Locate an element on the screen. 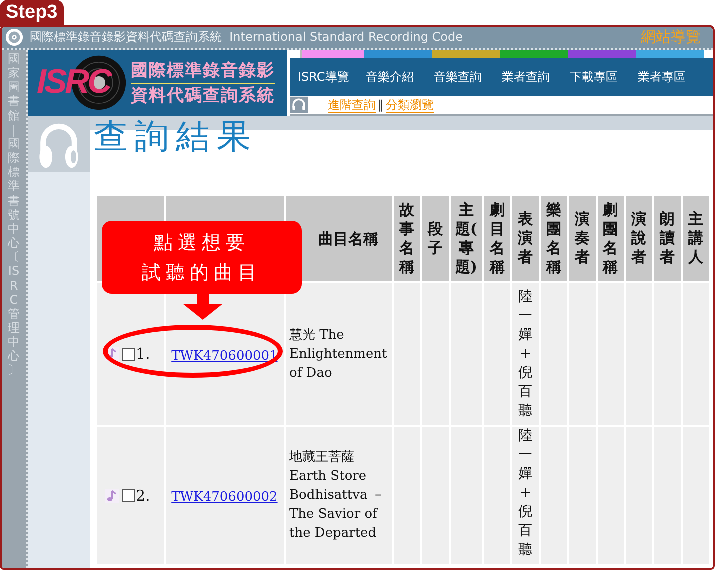  column-header: 段子 is located at coordinates (435, 239).